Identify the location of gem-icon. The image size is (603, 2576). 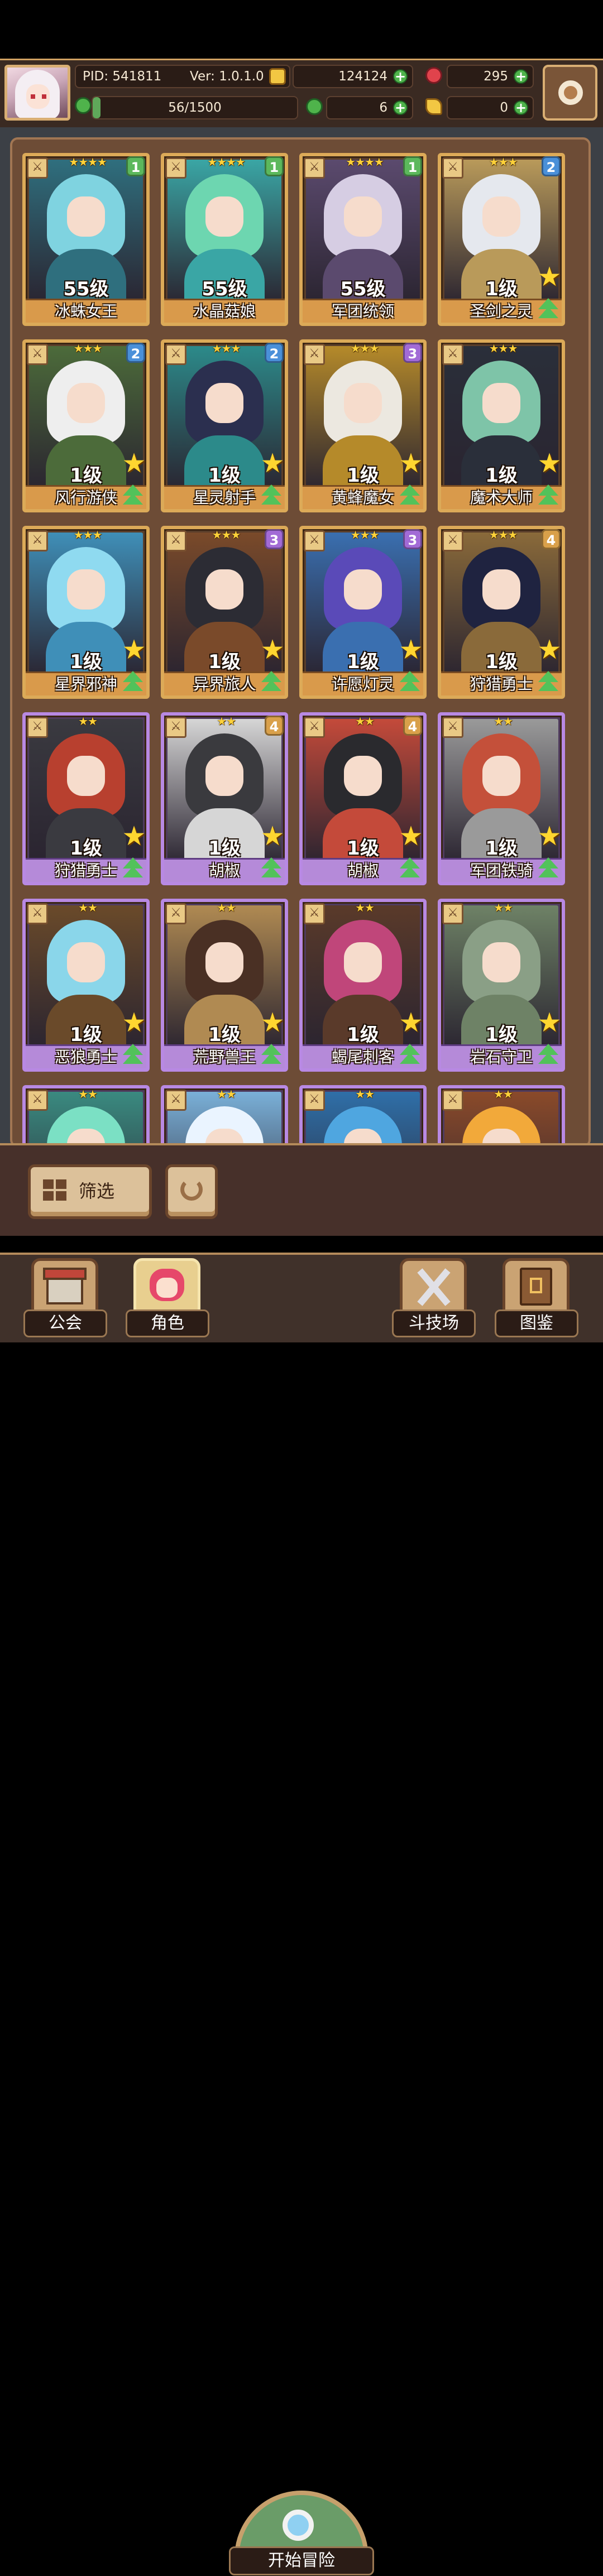
(433, 75).